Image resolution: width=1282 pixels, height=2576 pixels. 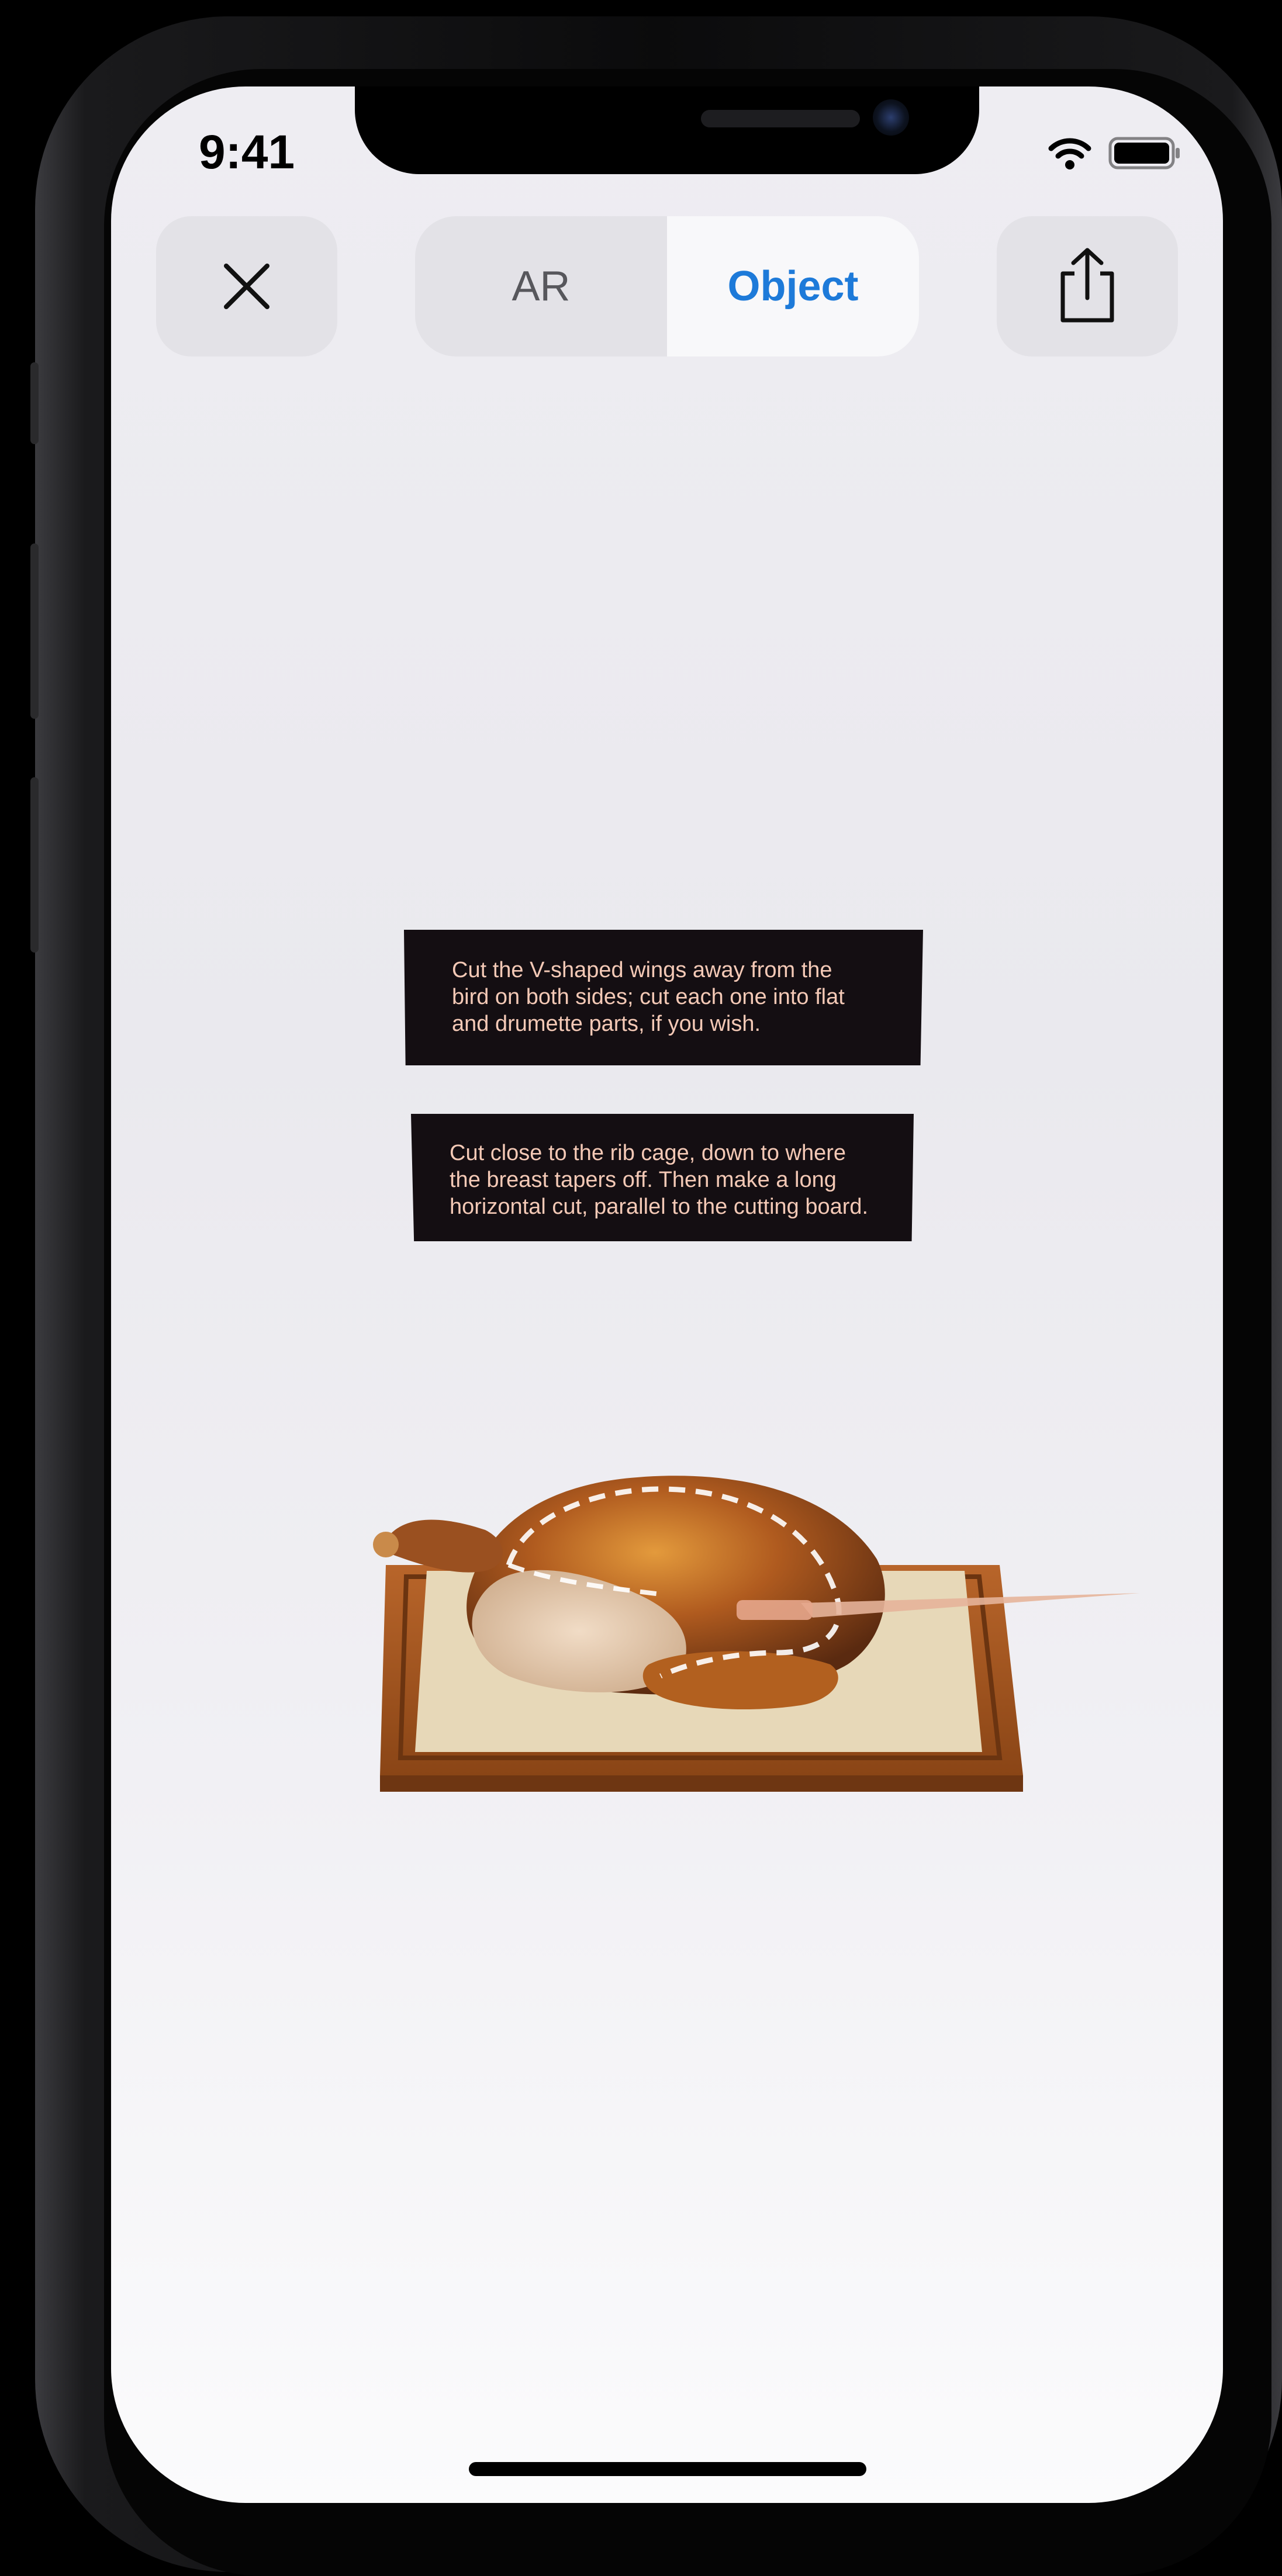 I want to click on home-indicator, so click(x=667, y=2469).